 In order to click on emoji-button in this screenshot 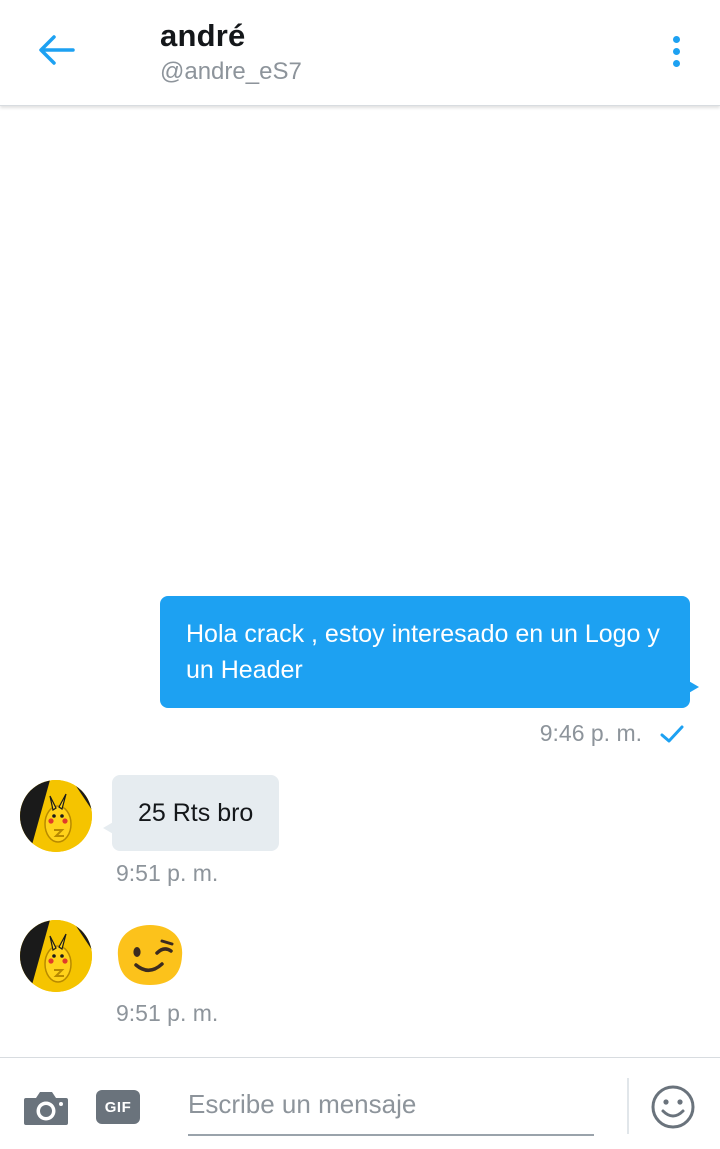, I will do `click(673, 1107)`.